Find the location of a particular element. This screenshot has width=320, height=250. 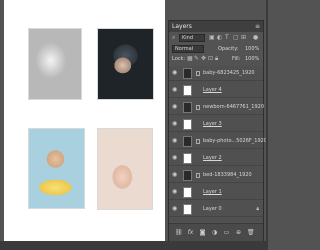

layer-row: ◉ newborn-6467761_1920 is located at coordinates (216, 107).